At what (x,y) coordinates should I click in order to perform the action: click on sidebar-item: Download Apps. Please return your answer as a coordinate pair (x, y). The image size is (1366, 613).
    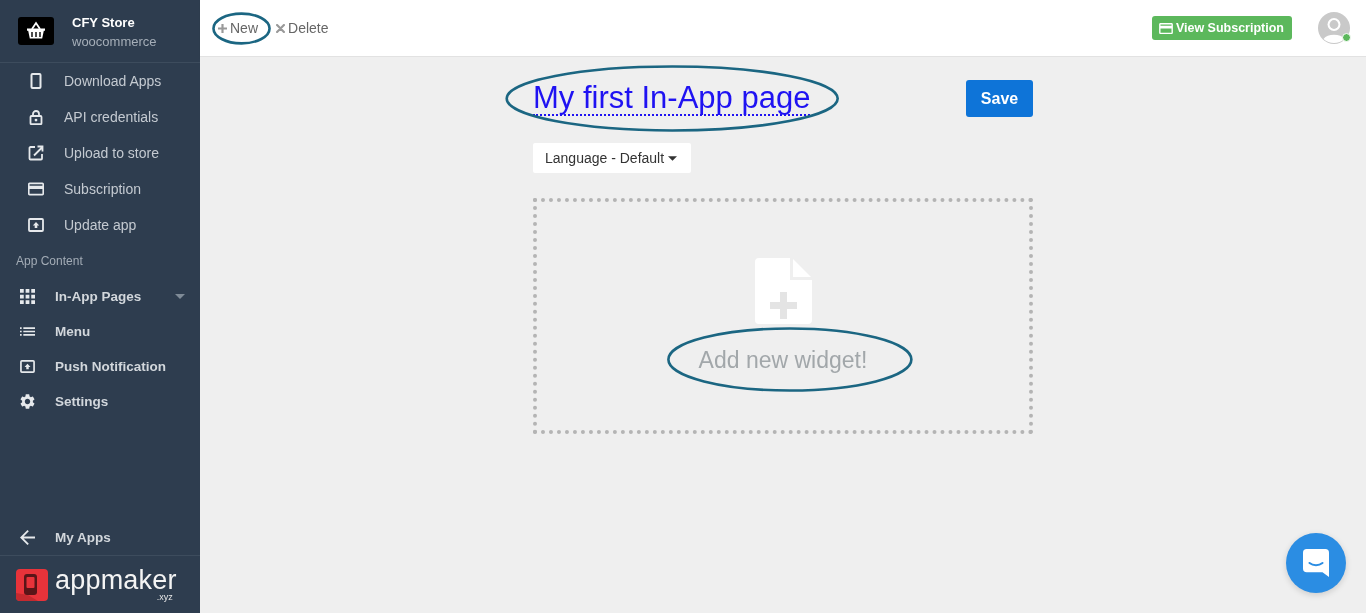
    Looking at the image, I should click on (100, 81).